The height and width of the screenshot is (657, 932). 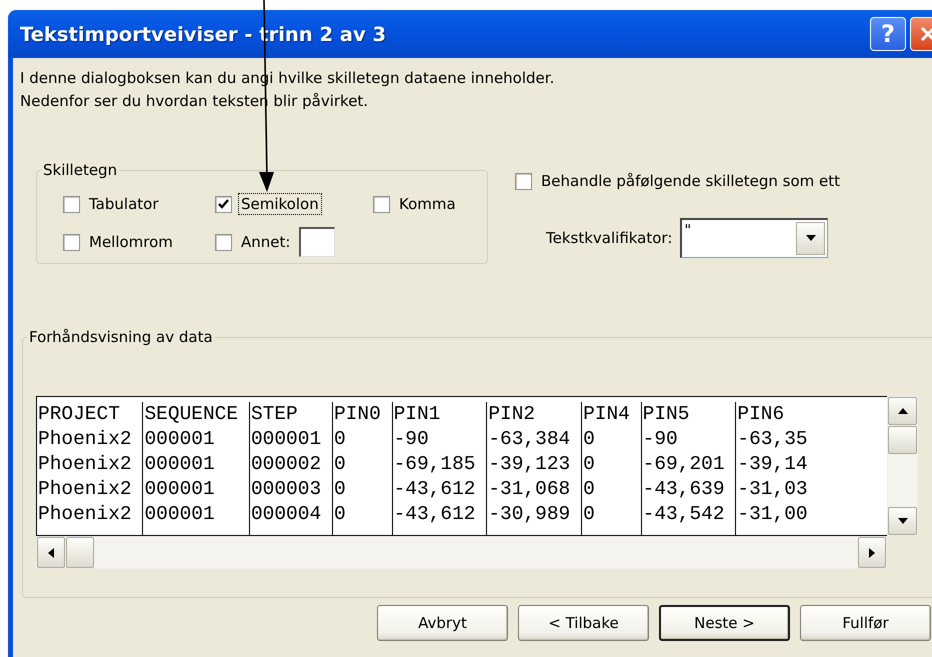 I want to click on column-header-cell-text: PIN2, so click(x=511, y=414).